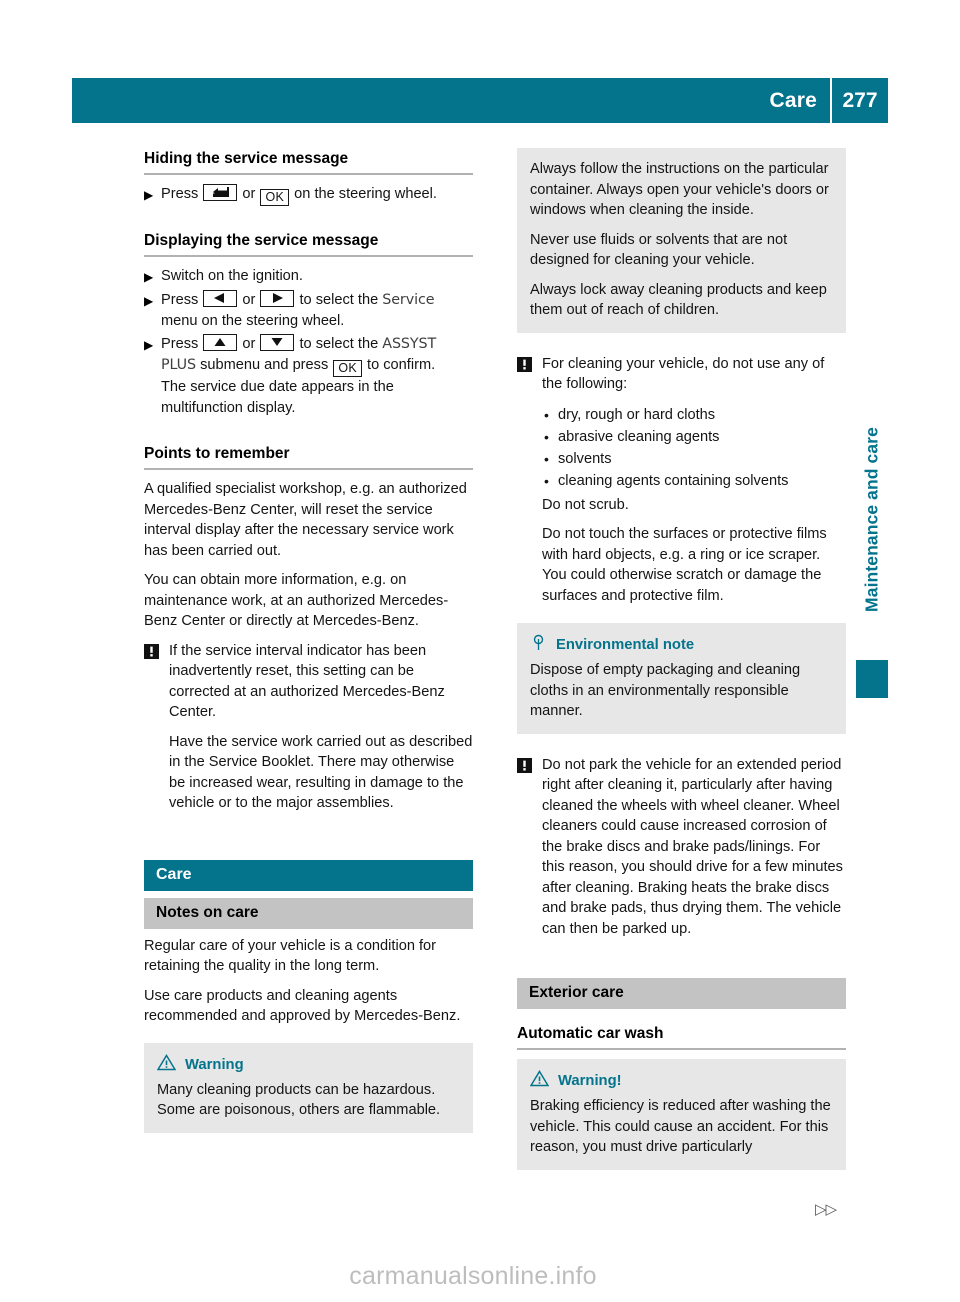 The image size is (960, 1302). What do you see at coordinates (299, 195) in the screenshot?
I see `step-text: Press or OK on the steering wheel.` at bounding box center [299, 195].